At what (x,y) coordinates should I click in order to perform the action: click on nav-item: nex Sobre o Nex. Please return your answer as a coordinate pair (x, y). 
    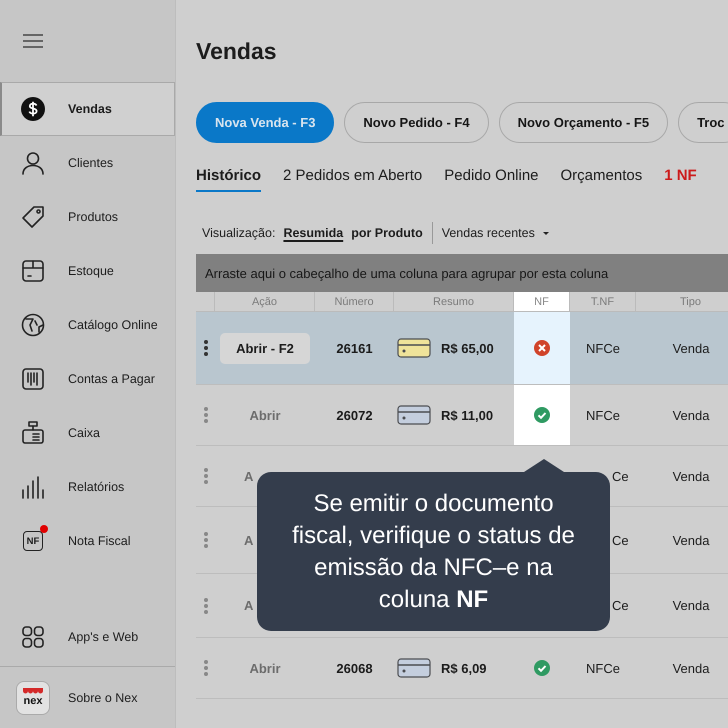
    Looking at the image, I should click on (87, 697).